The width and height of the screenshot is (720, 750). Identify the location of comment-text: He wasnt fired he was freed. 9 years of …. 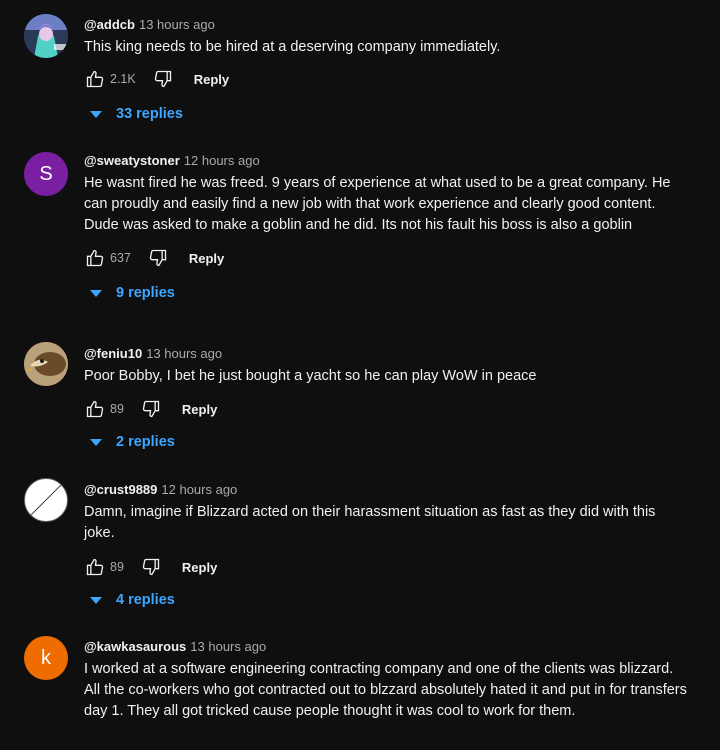
(377, 204).